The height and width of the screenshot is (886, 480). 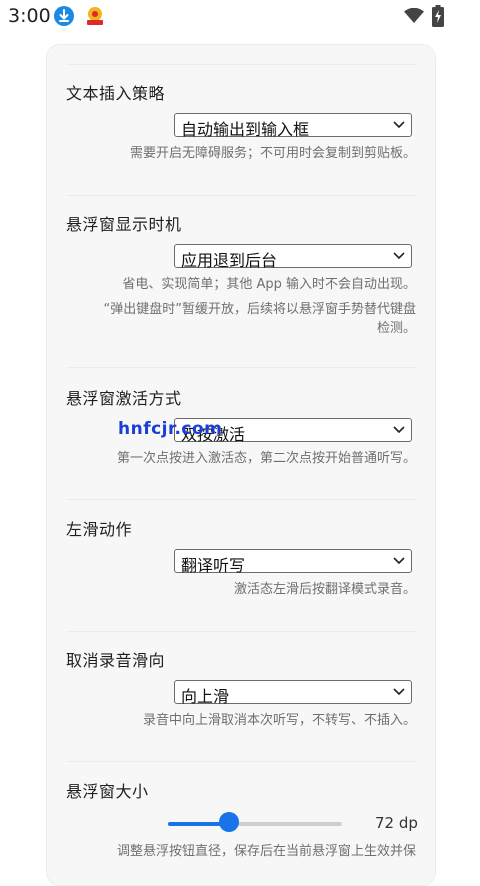 What do you see at coordinates (229, 260) in the screenshot?
I see `select-value: 应用退到后台` at bounding box center [229, 260].